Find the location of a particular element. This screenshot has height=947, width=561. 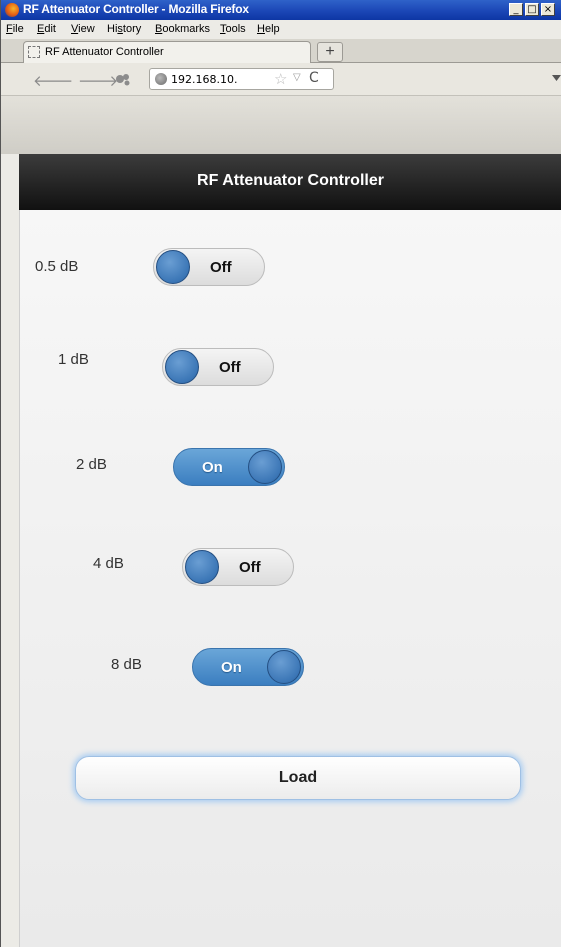

toggle-0.5db: Off is located at coordinates (209, 267).